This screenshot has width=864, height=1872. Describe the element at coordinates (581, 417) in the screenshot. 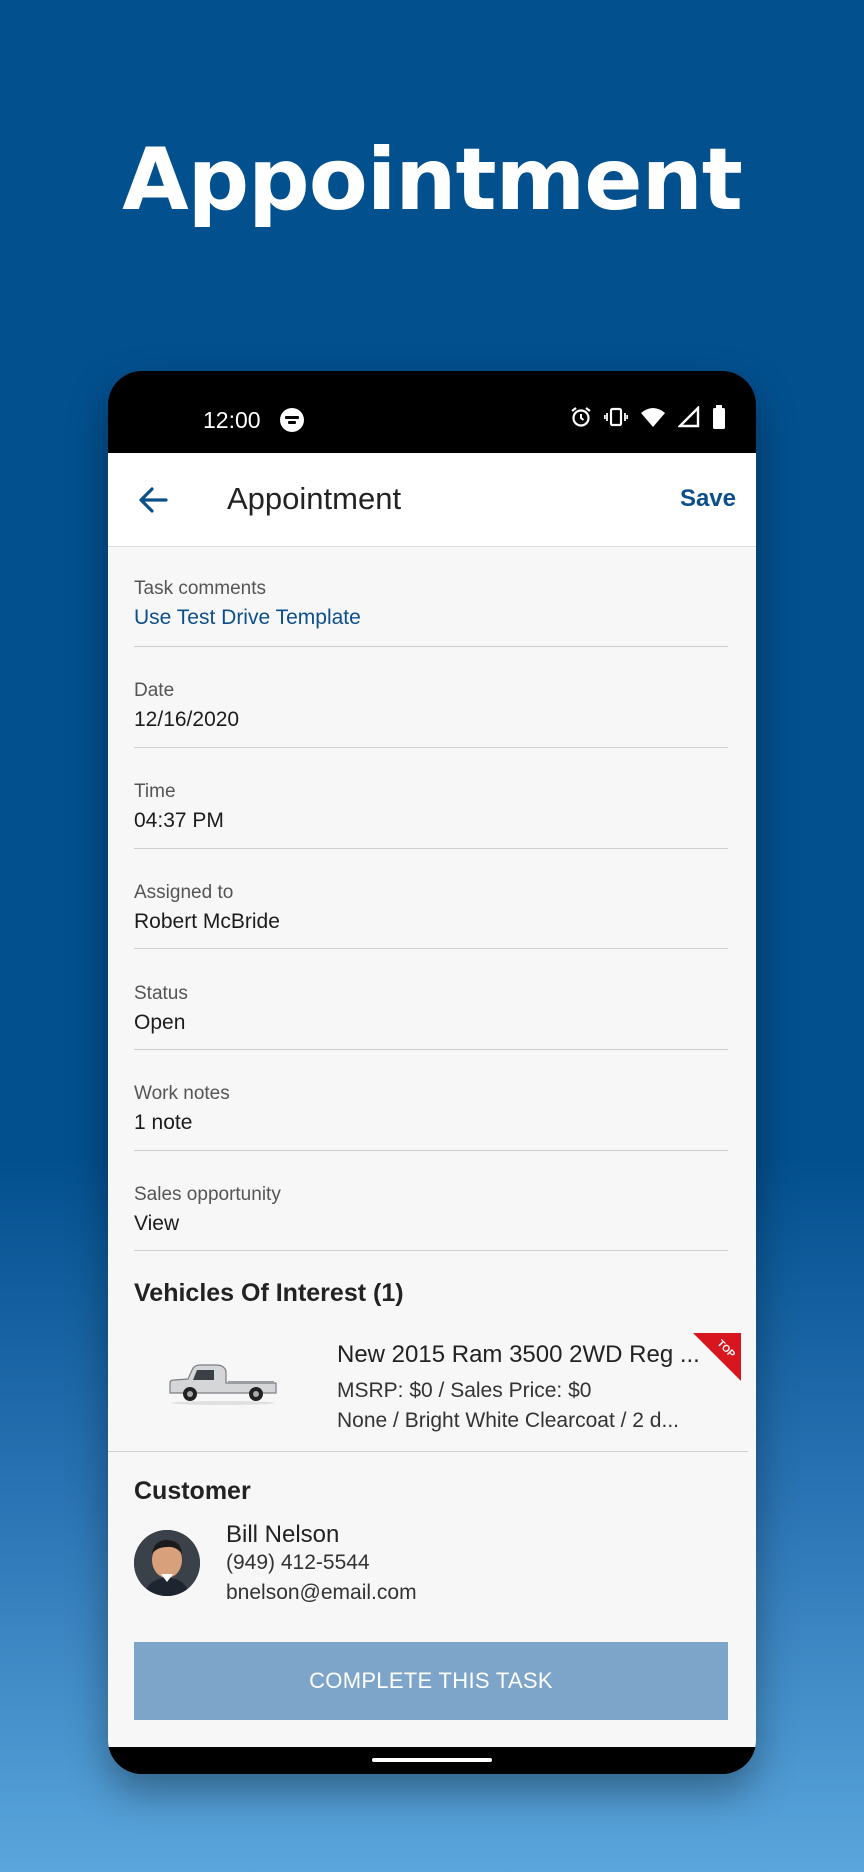

I see `alarm-icon` at that location.